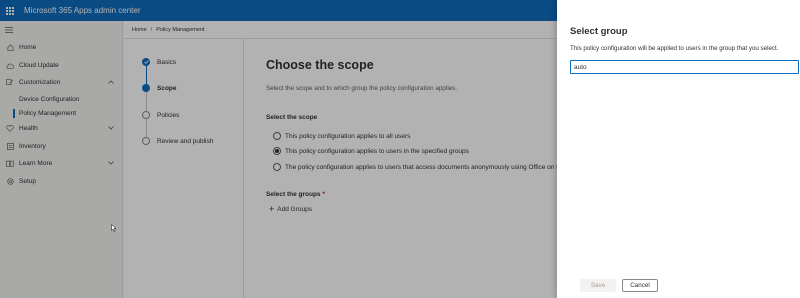 The width and height of the screenshot is (800, 298). I want to click on cancel-button: Cancel, so click(640, 285).